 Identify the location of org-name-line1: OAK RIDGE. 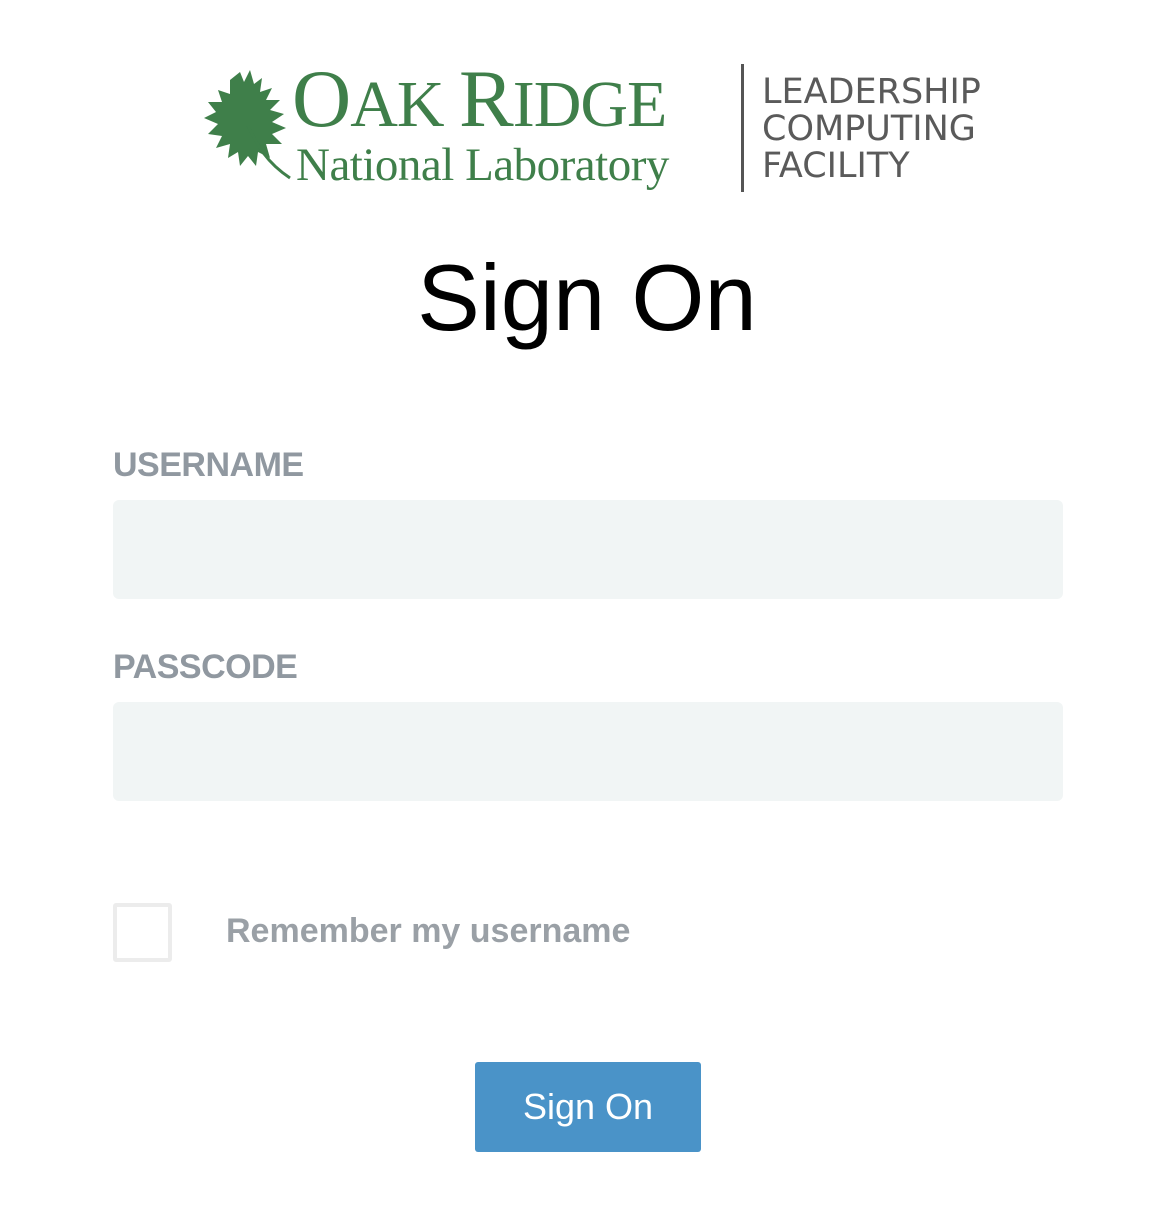
(479, 98).